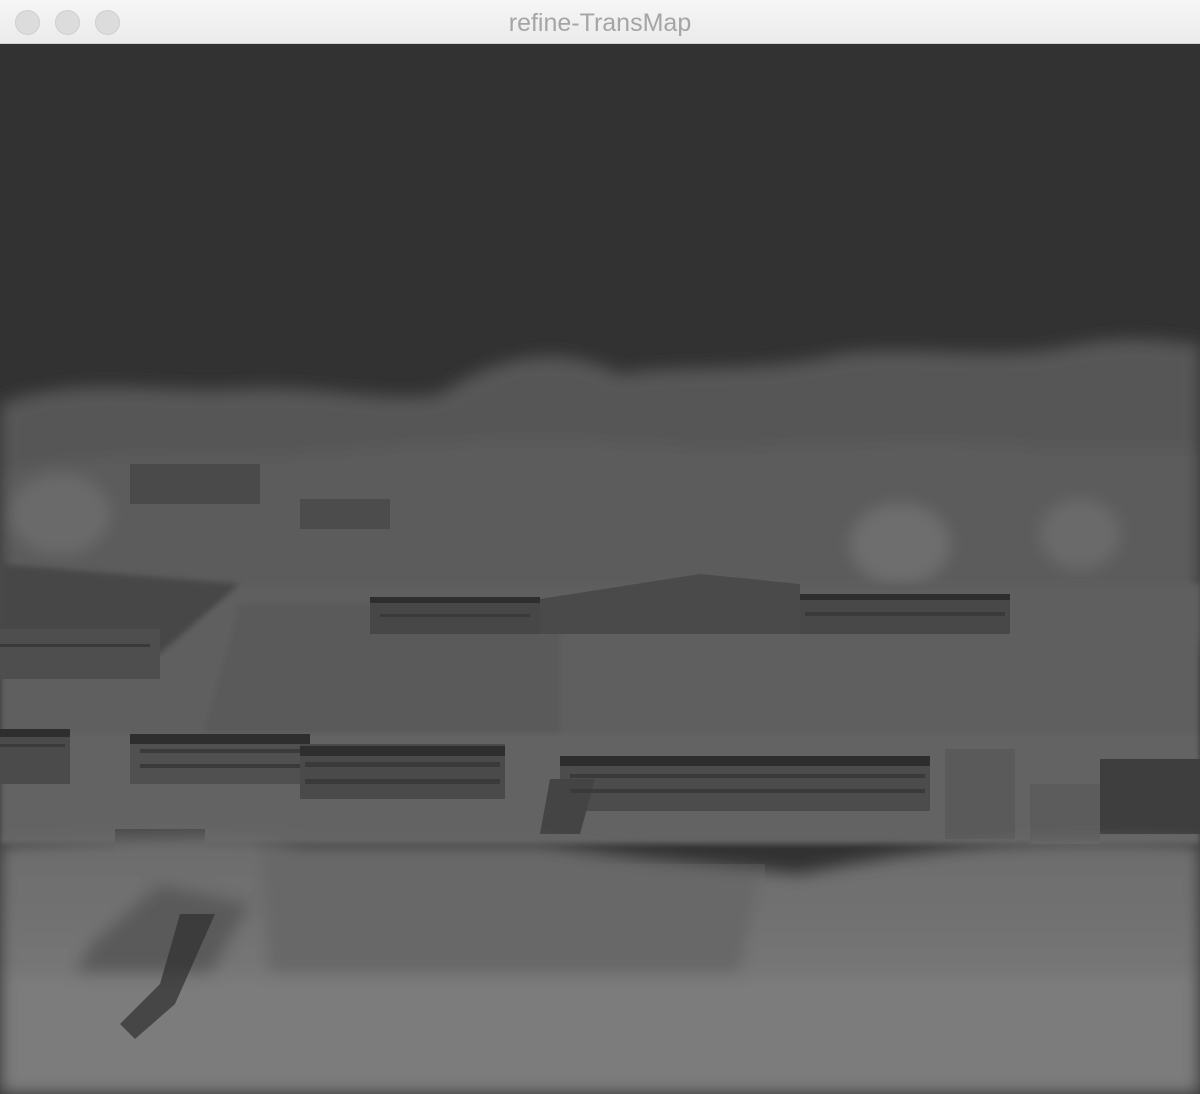 The height and width of the screenshot is (1094, 1200). Describe the element at coordinates (67, 22) in the screenshot. I see `minimize-window-button` at that location.